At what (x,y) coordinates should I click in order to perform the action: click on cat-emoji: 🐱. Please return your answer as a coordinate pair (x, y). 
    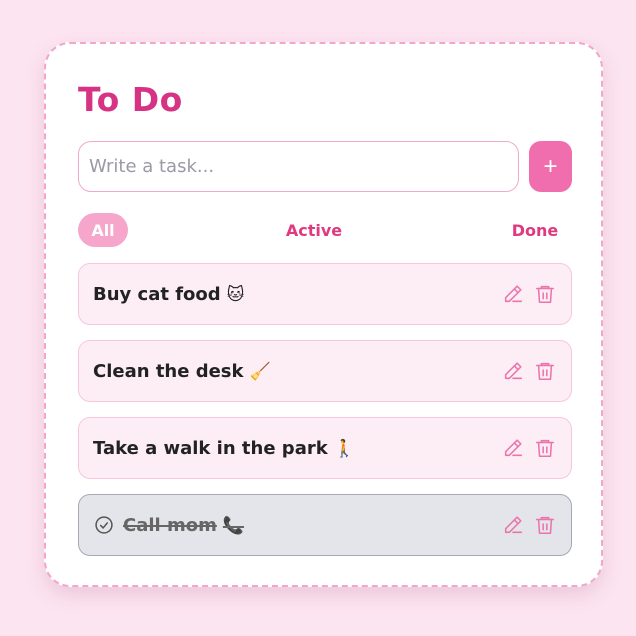
    Looking at the image, I should click on (235, 294).